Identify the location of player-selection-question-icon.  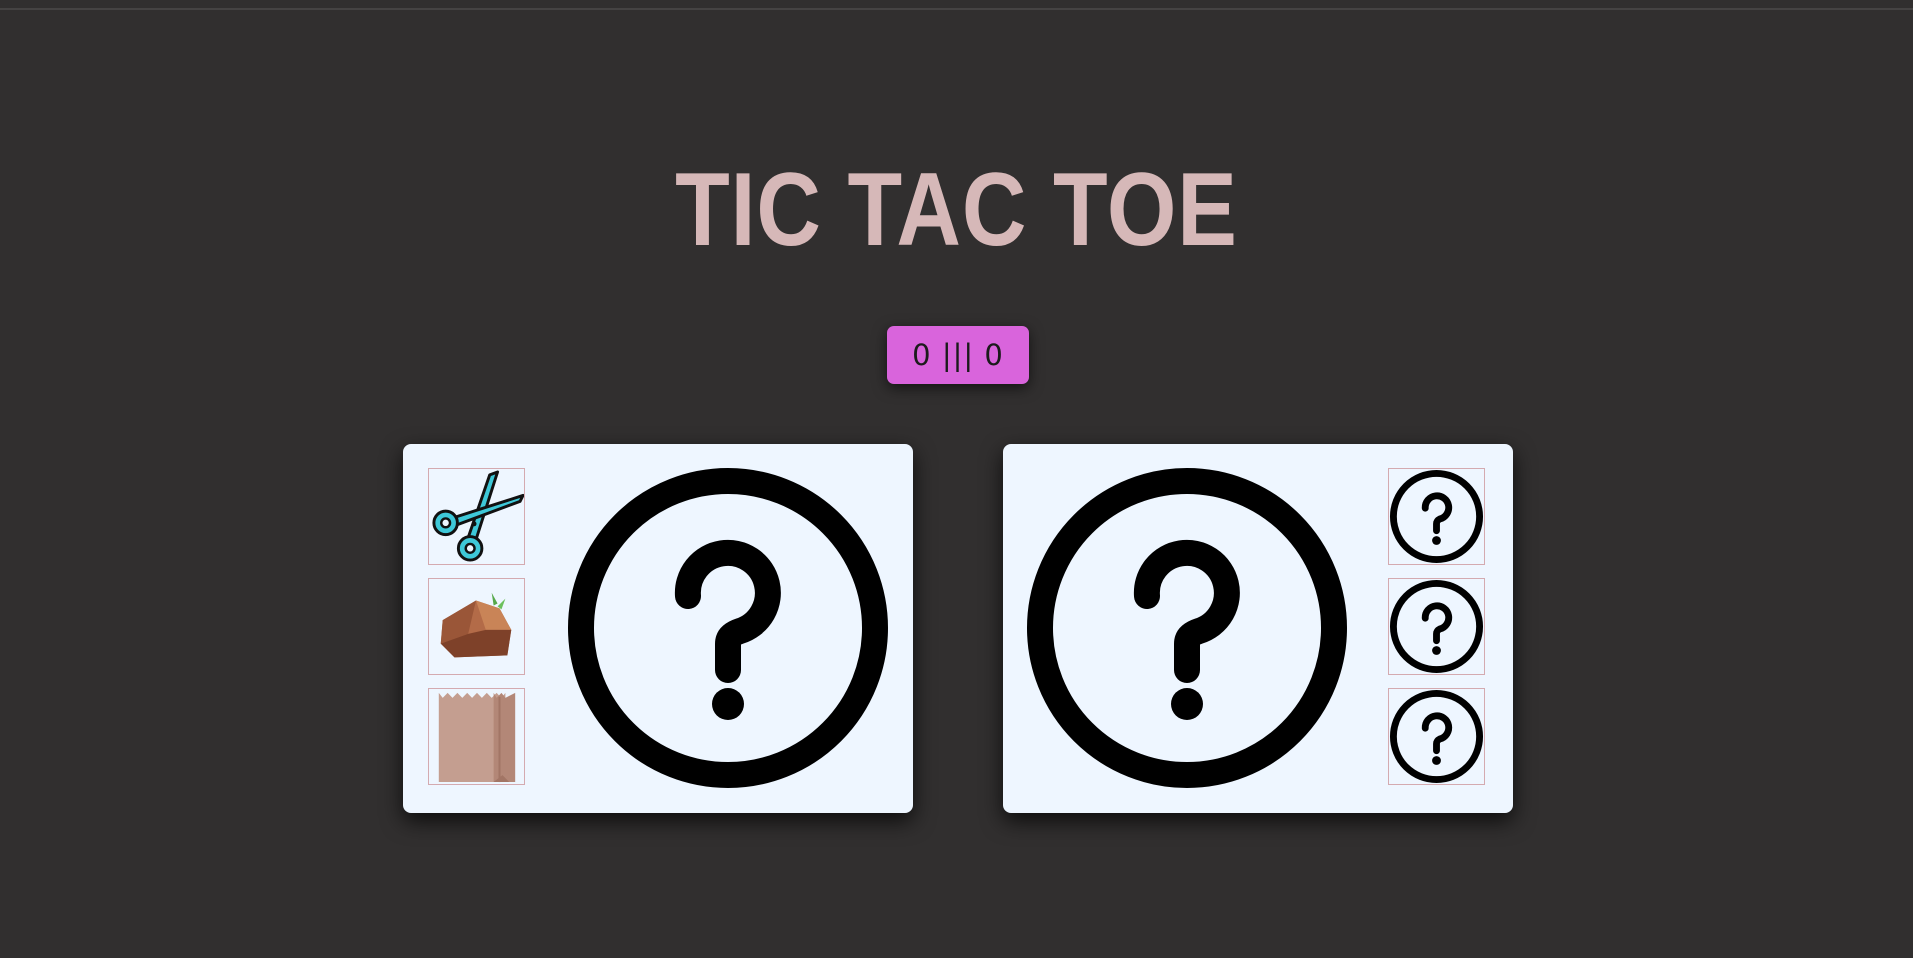
(728, 628).